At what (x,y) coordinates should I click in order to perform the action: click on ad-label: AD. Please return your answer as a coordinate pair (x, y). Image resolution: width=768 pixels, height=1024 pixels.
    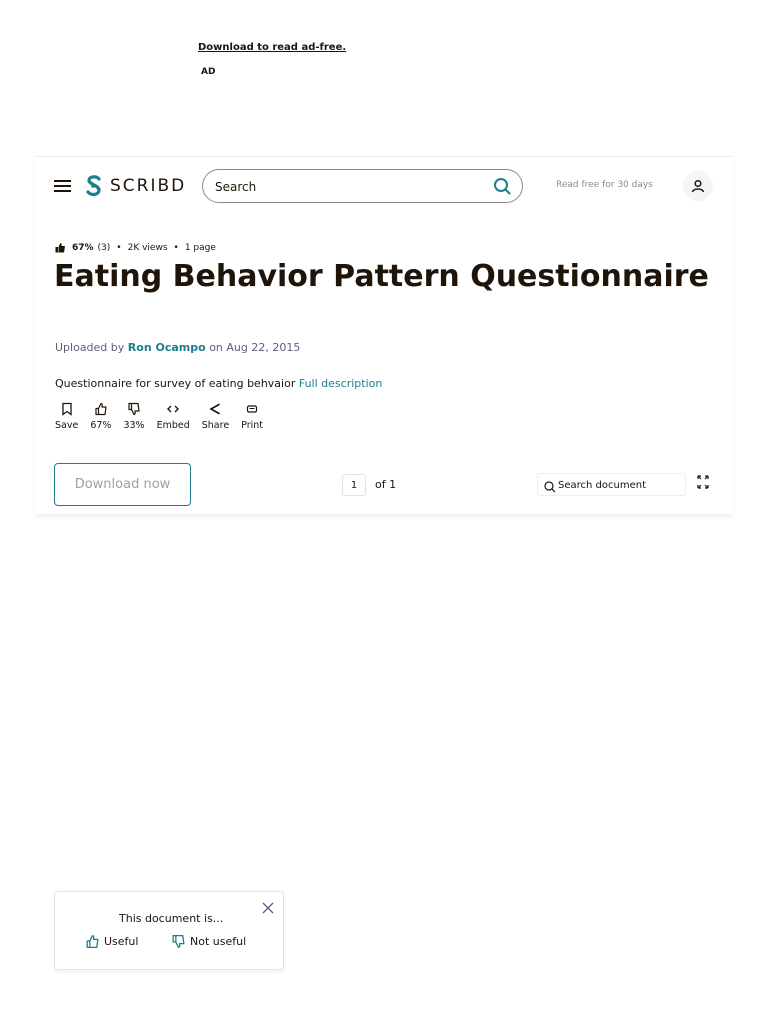
    Looking at the image, I should click on (208, 72).